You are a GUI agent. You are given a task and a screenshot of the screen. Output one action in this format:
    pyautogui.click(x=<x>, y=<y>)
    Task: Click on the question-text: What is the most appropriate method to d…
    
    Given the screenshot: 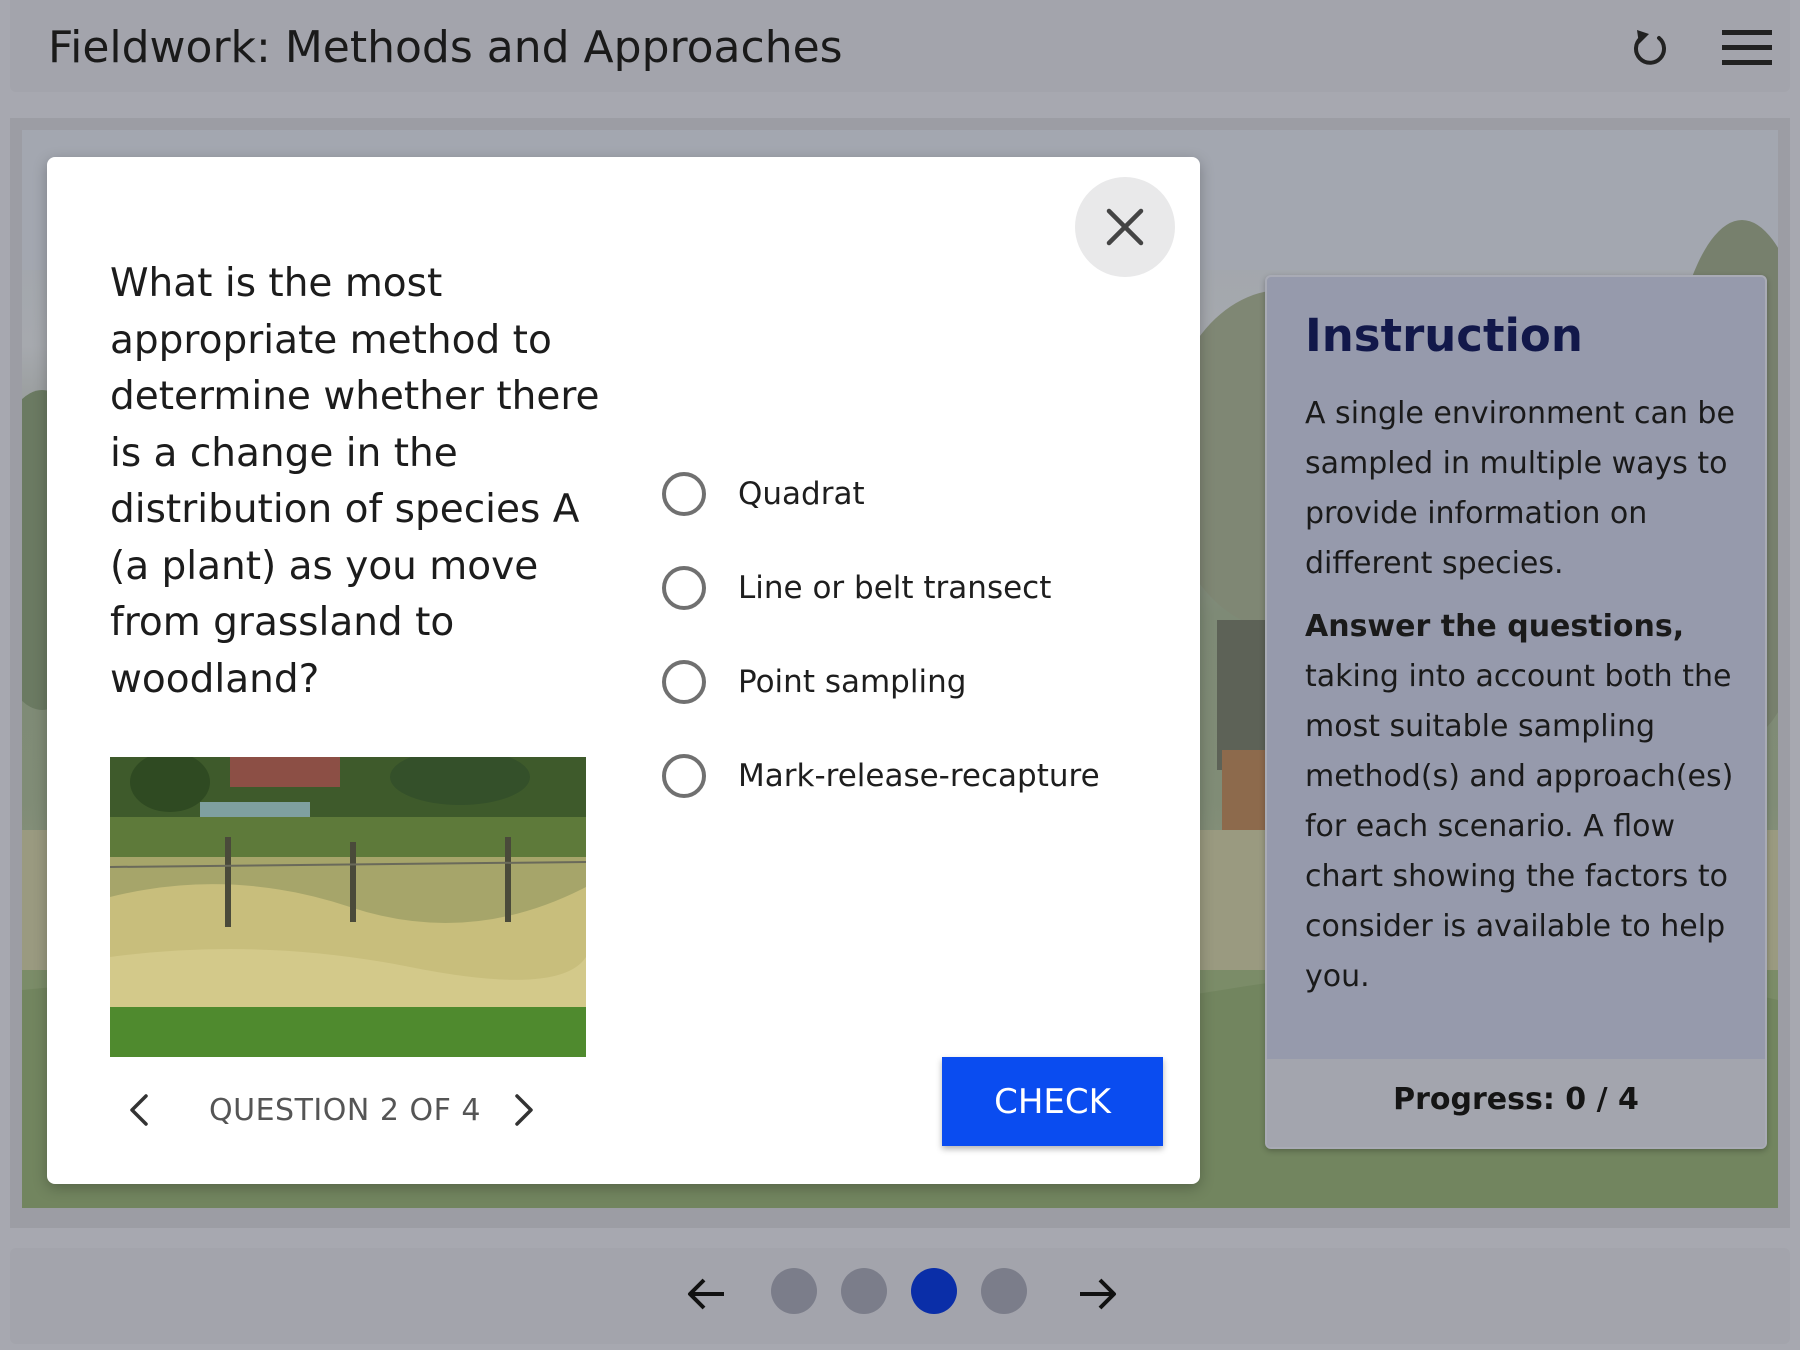 What is the action you would take?
    pyautogui.click(x=355, y=481)
    